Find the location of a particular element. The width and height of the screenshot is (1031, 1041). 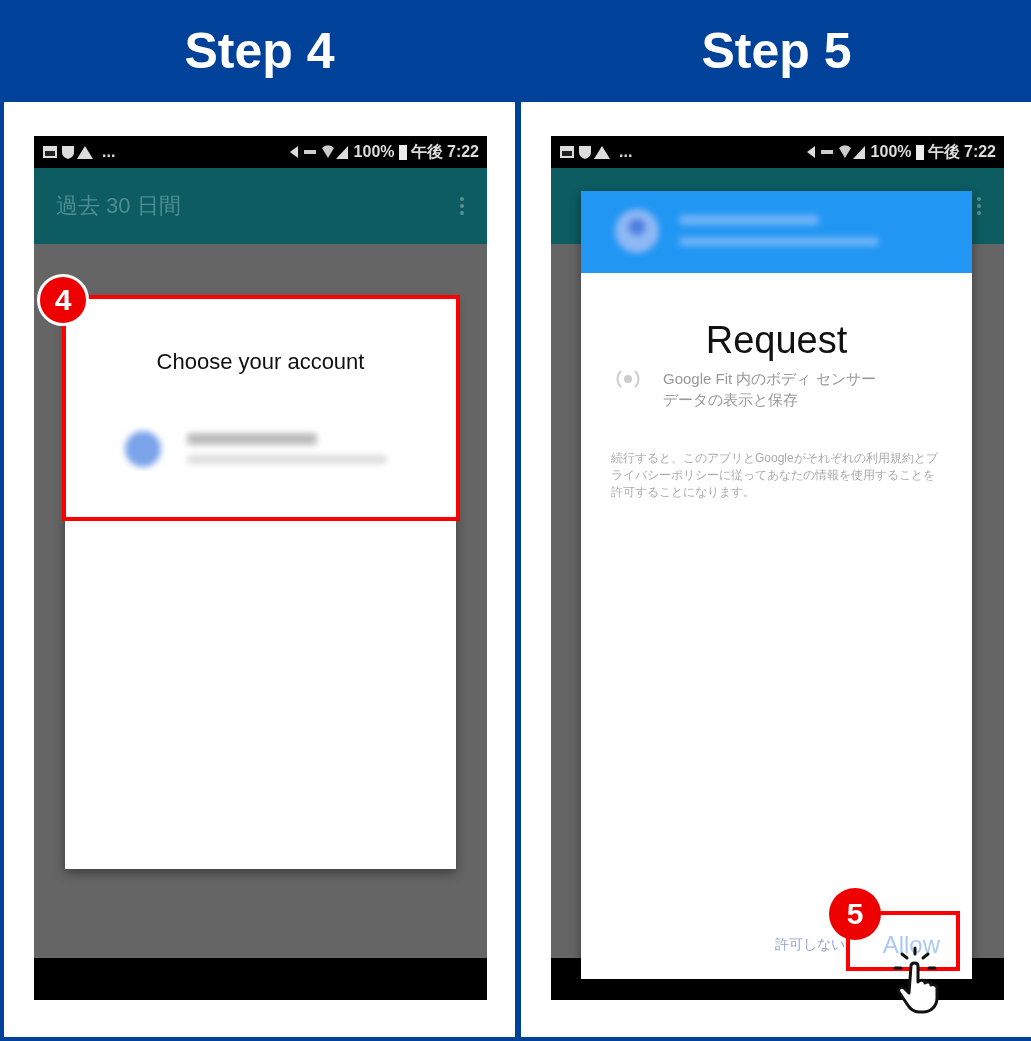

step-header: Step 4 is located at coordinates (259, 51).